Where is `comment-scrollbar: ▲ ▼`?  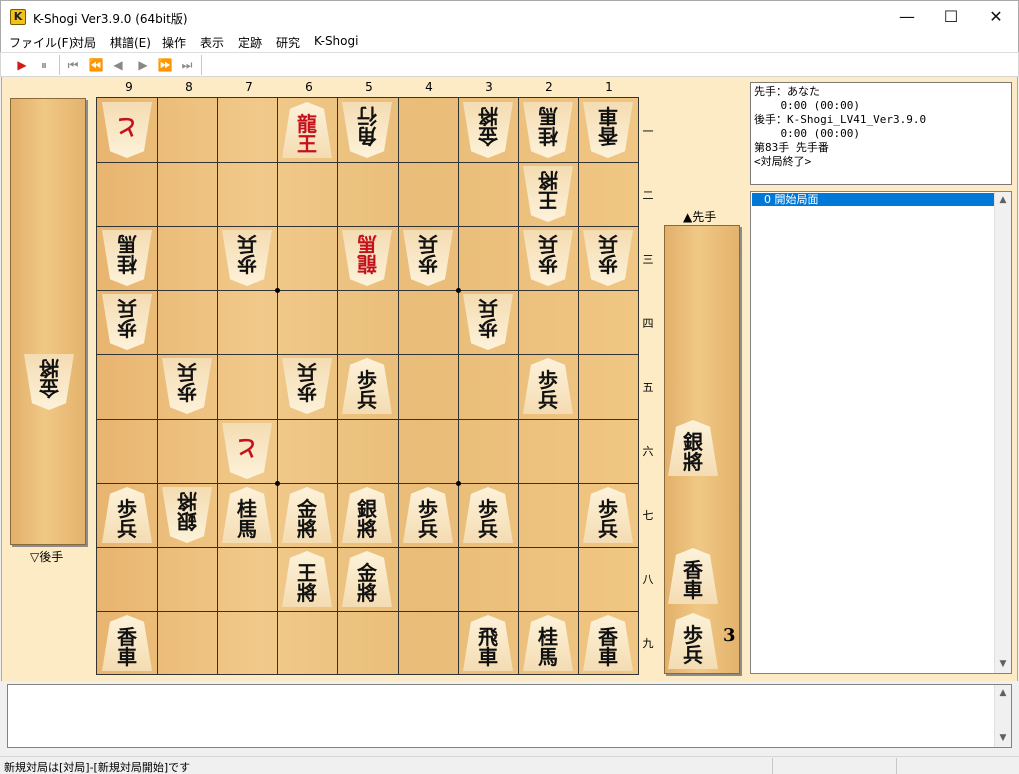 comment-scrollbar: ▲ ▼ is located at coordinates (1002, 716).